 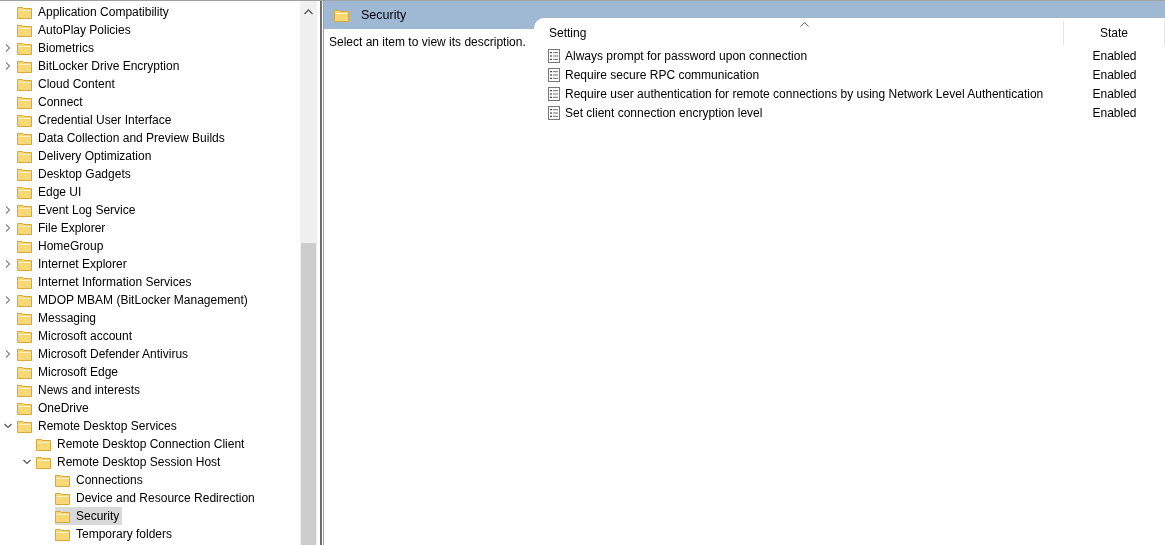 What do you see at coordinates (75, 30) in the screenshot?
I see `tree-item: AutoPlay Policies` at bounding box center [75, 30].